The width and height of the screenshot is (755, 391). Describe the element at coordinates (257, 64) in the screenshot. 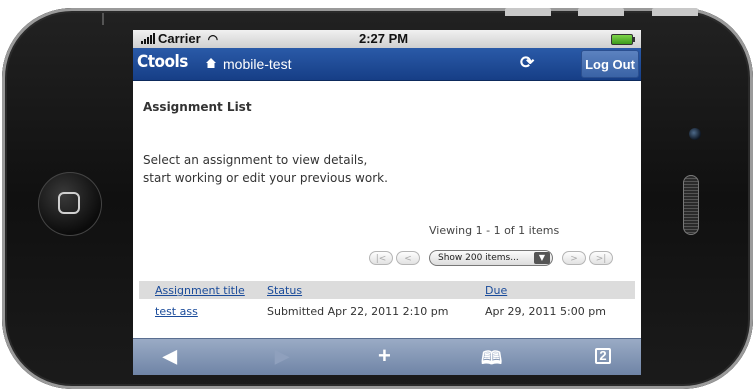

I see `site-title: mobile-test` at that location.